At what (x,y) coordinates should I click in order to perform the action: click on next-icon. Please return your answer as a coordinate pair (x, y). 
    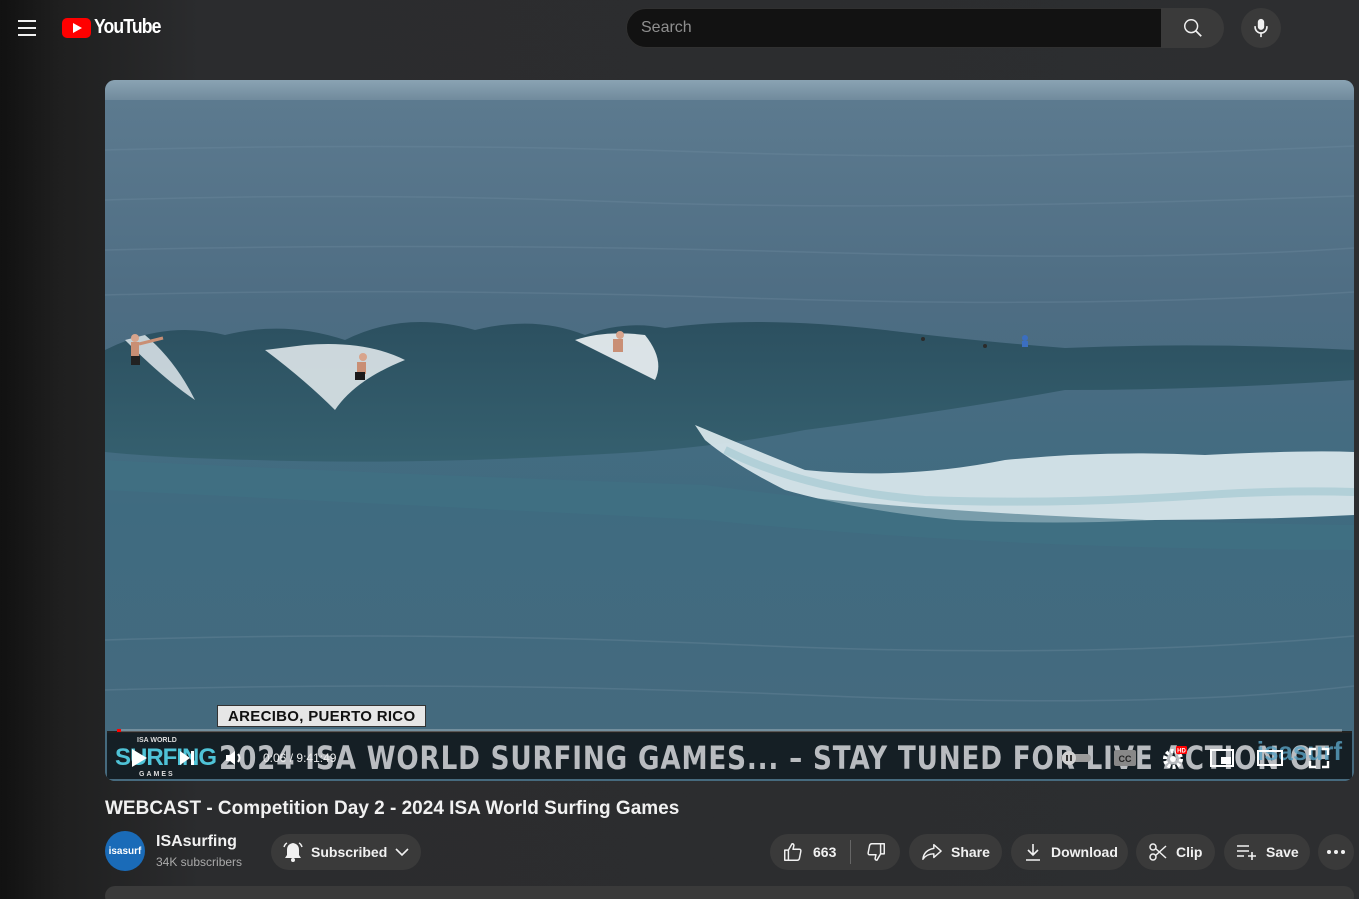
    Looking at the image, I should click on (187, 758).